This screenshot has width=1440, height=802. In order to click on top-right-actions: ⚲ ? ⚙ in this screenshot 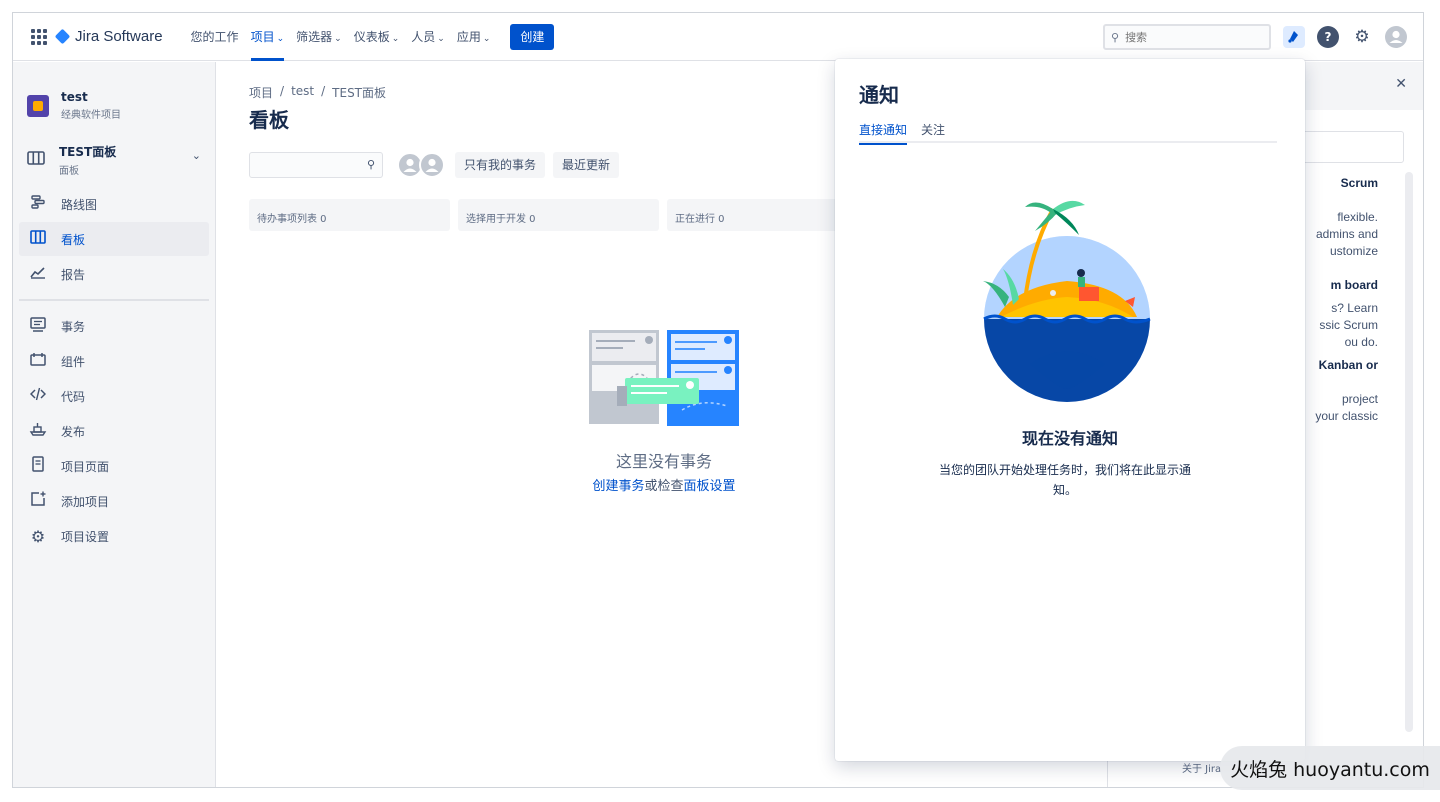, I will do `click(1255, 37)`.